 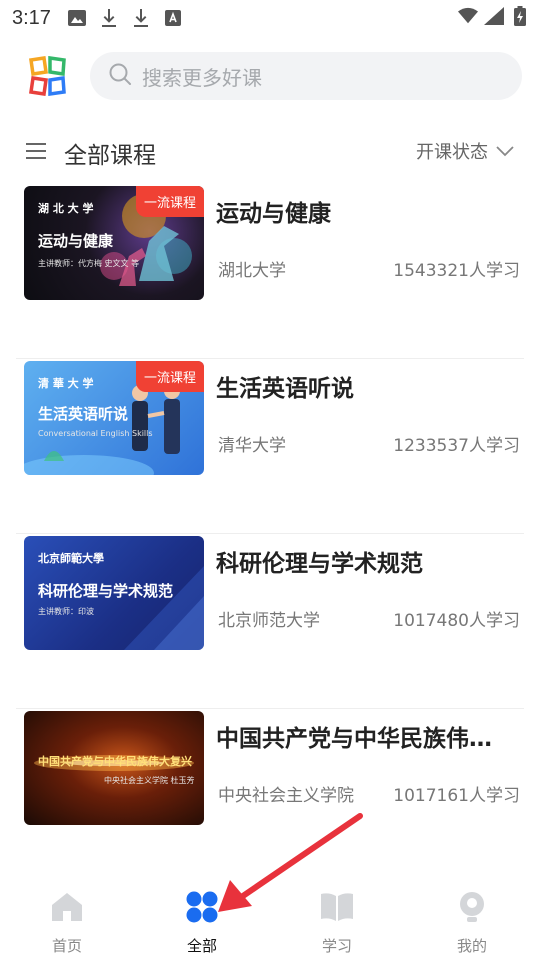 What do you see at coordinates (468, 16) in the screenshot?
I see `wifi-icon` at bounding box center [468, 16].